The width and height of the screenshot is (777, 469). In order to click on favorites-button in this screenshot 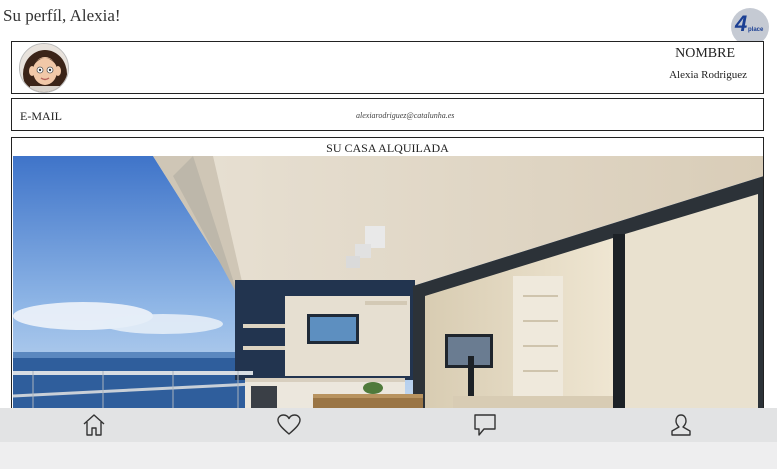, I will do `click(289, 425)`.